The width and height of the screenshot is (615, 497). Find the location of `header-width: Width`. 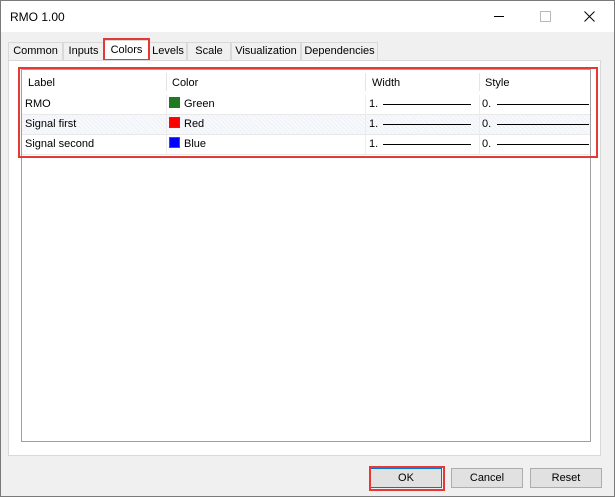

header-width: Width is located at coordinates (386, 83).